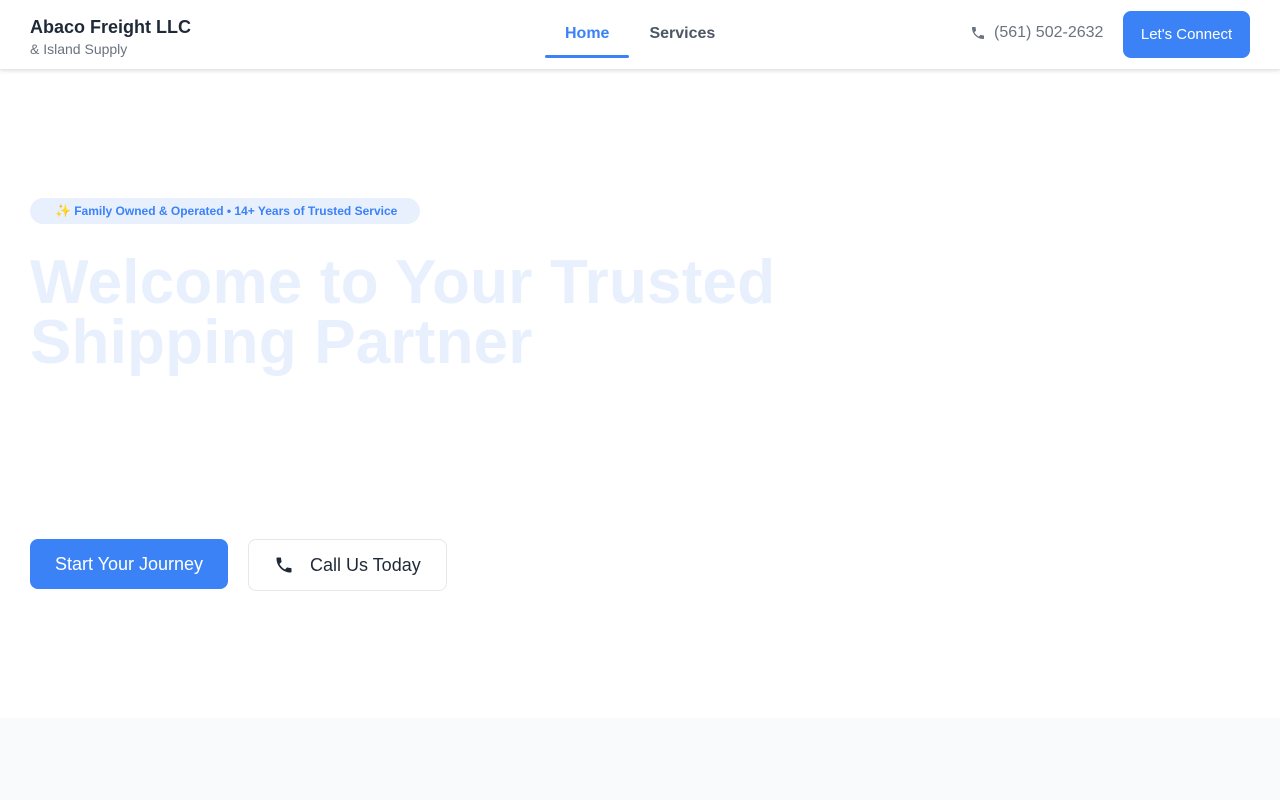 This screenshot has height=800, width=1280. Describe the element at coordinates (110, 27) in the screenshot. I see `brand-name: Abaco Freight LLC` at that location.